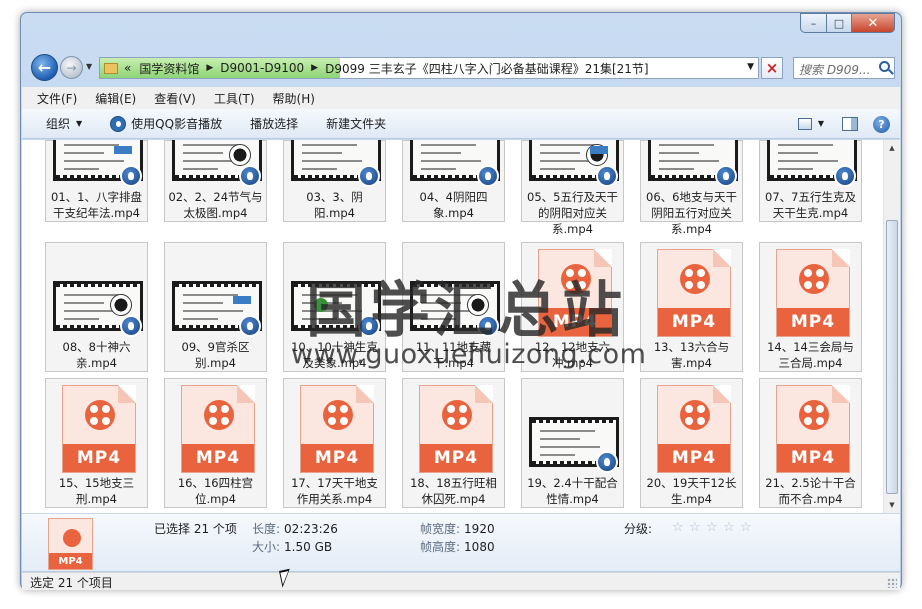 Image resolution: width=922 pixels, height=609 pixels. What do you see at coordinates (262, 68) in the screenshot?
I see `breadcrumb-item-range: D9001-D9100` at bounding box center [262, 68].